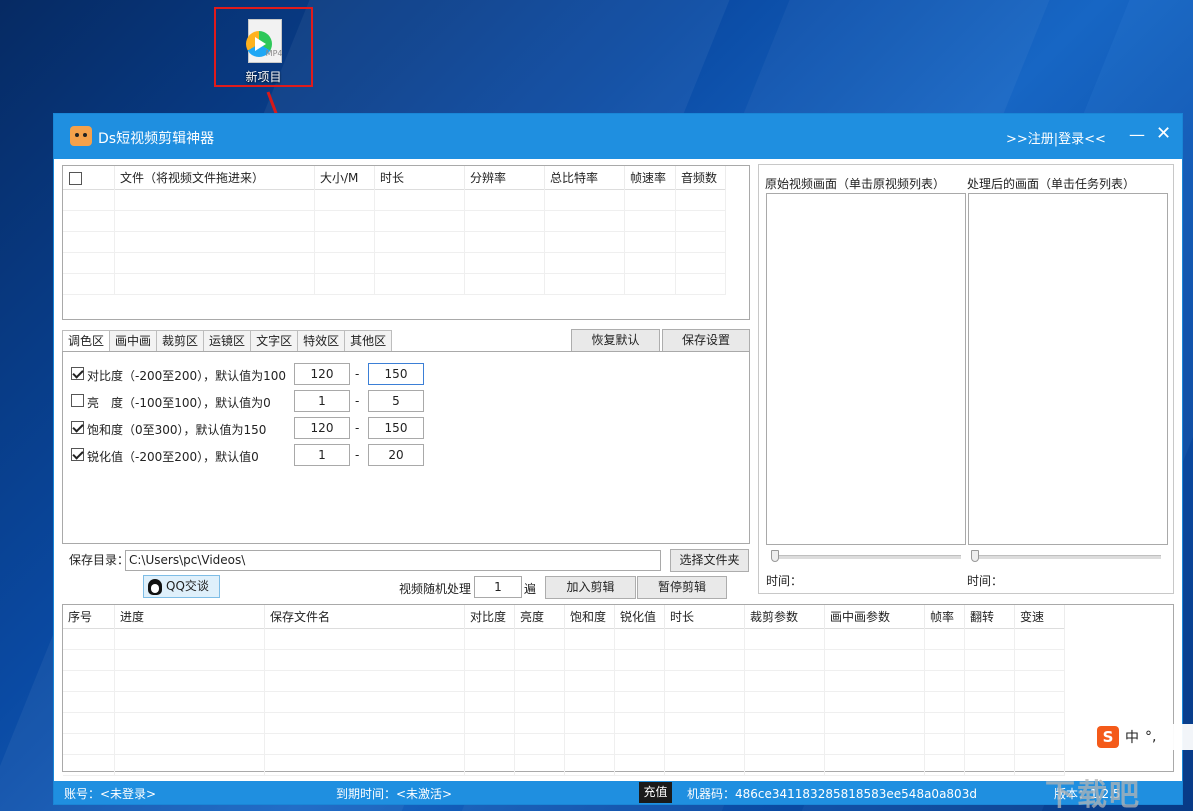 The image size is (1193, 811). What do you see at coordinates (322, 455) in the screenshot?
I see `sharpen-min-input: 1` at bounding box center [322, 455].